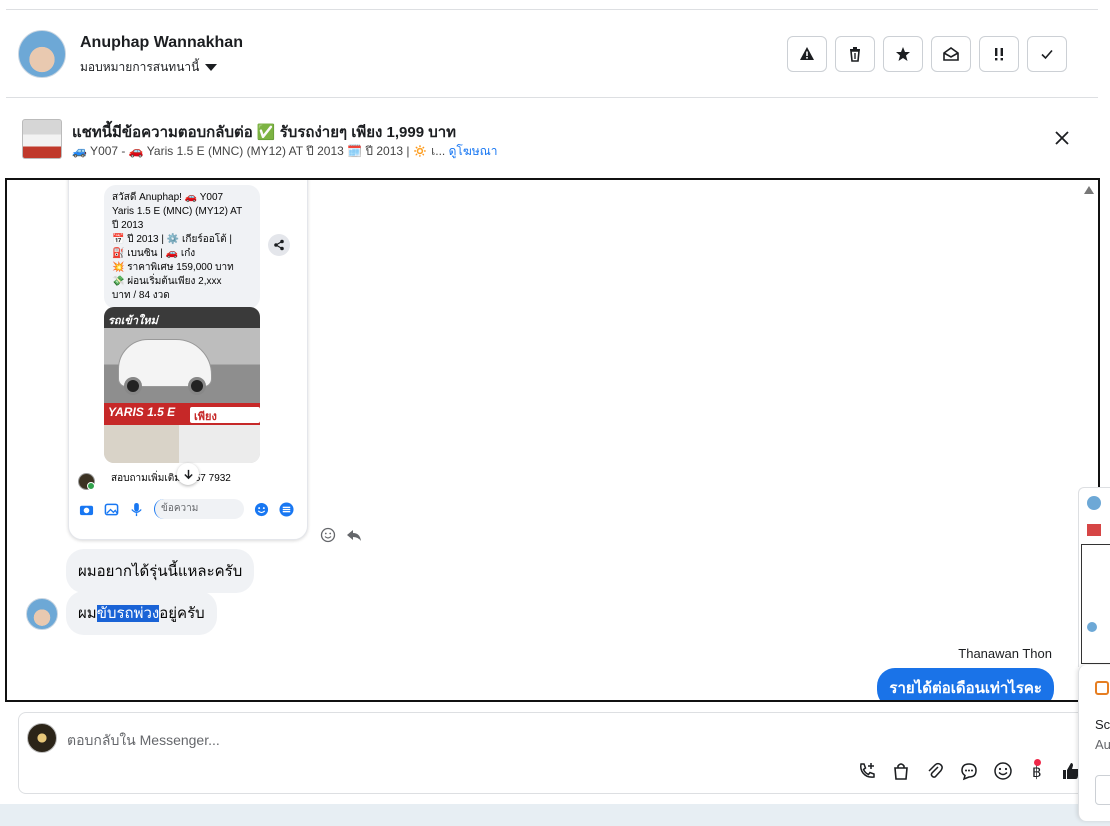 The width and height of the screenshot is (1110, 826). I want to click on notification-dot, so click(1037, 762).